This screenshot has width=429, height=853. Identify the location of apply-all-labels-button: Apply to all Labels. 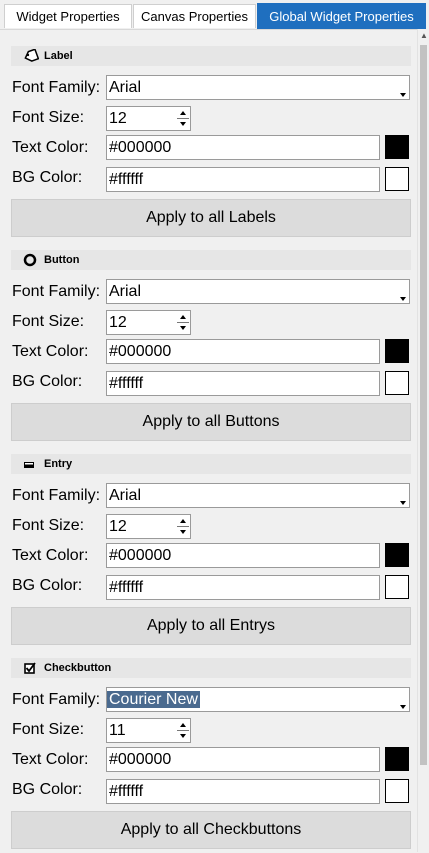
(211, 218).